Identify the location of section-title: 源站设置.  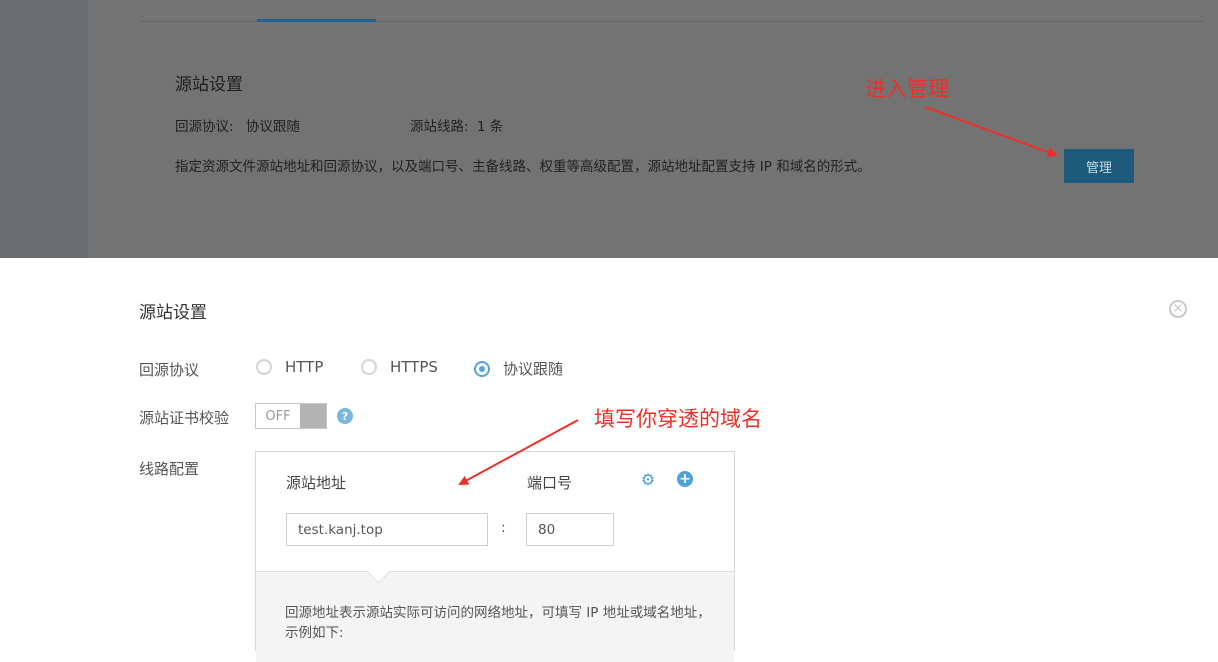
(209, 85).